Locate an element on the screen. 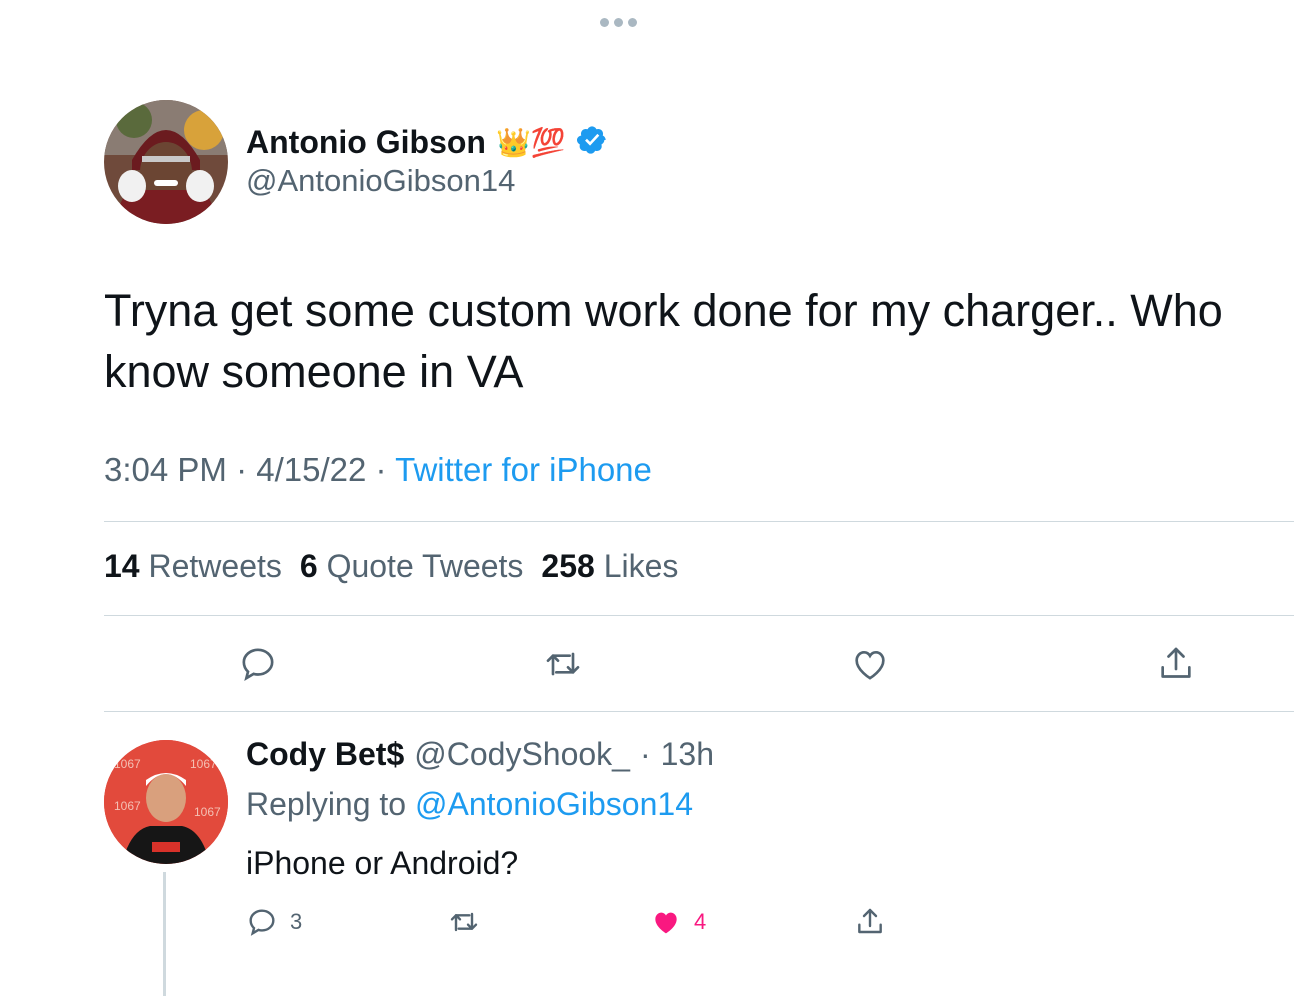 This screenshot has height=1006, width=1294. reply-like-button: 4 is located at coordinates (678, 922).